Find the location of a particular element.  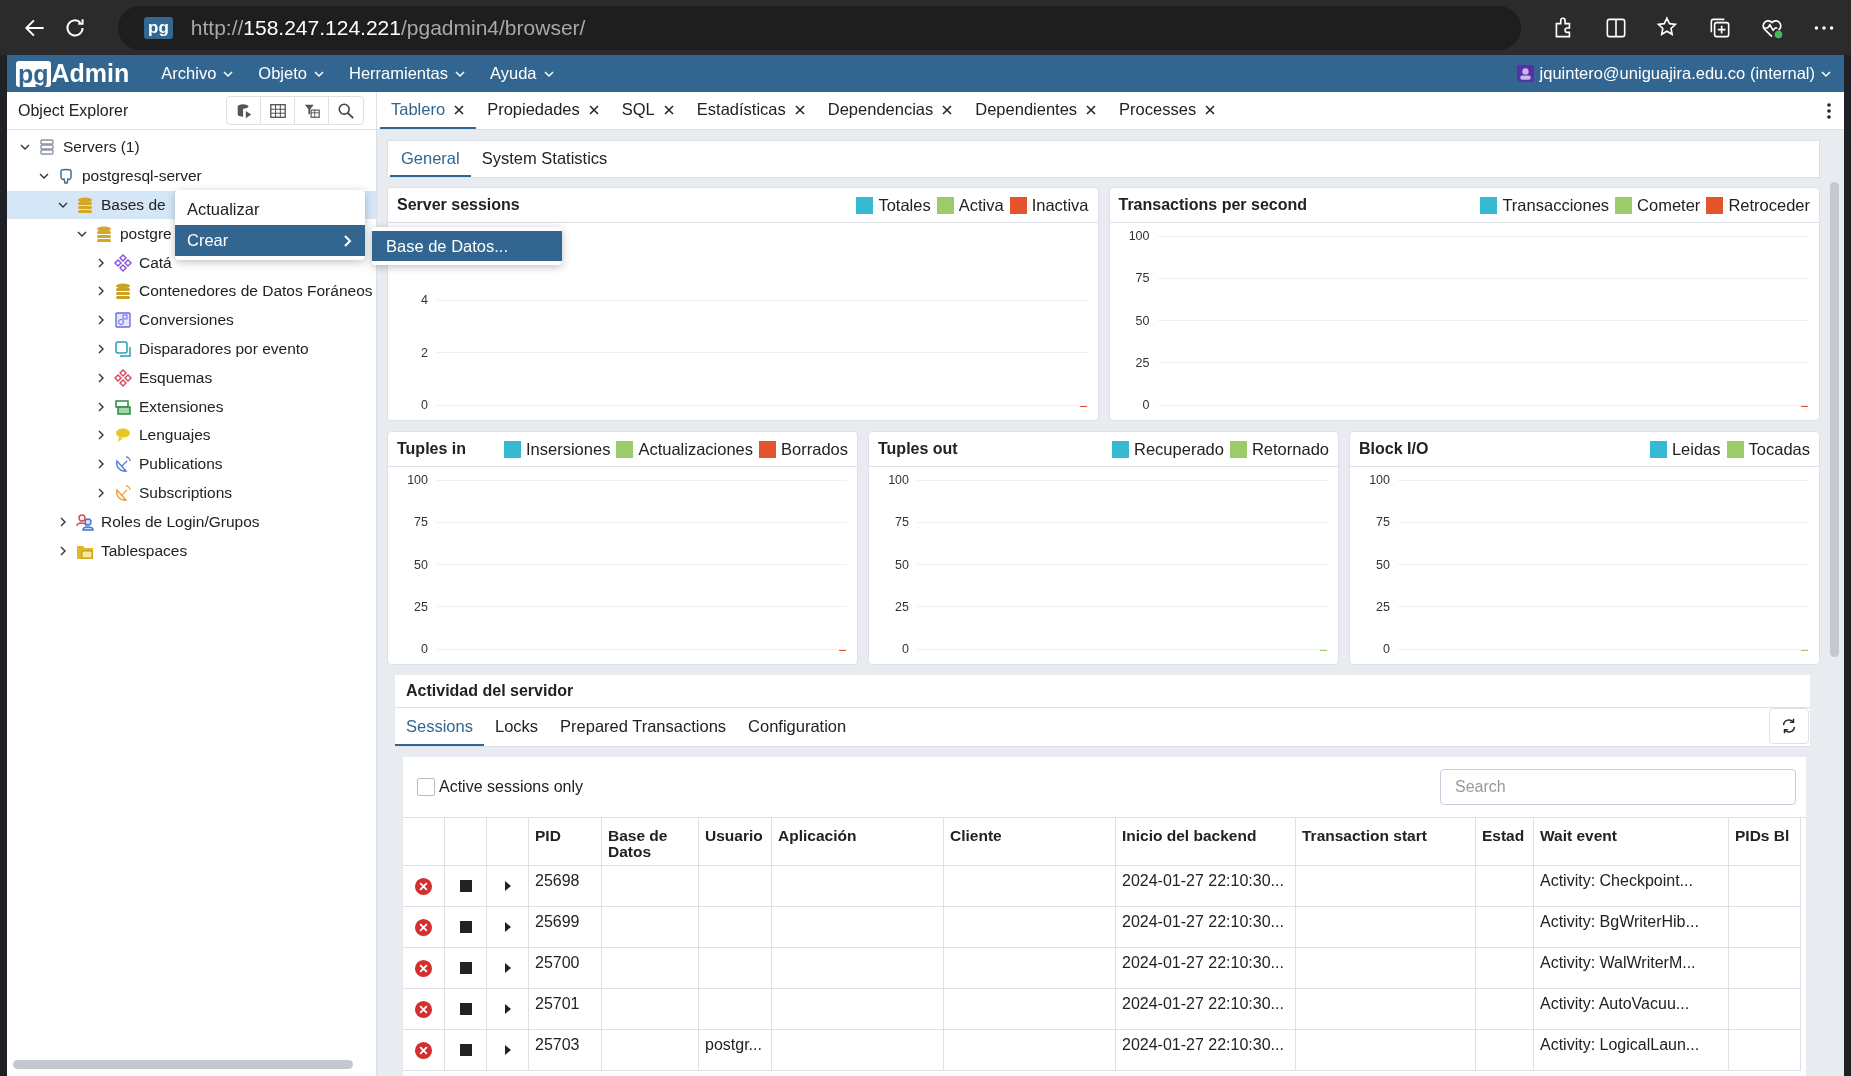

tab: General is located at coordinates (430, 159).